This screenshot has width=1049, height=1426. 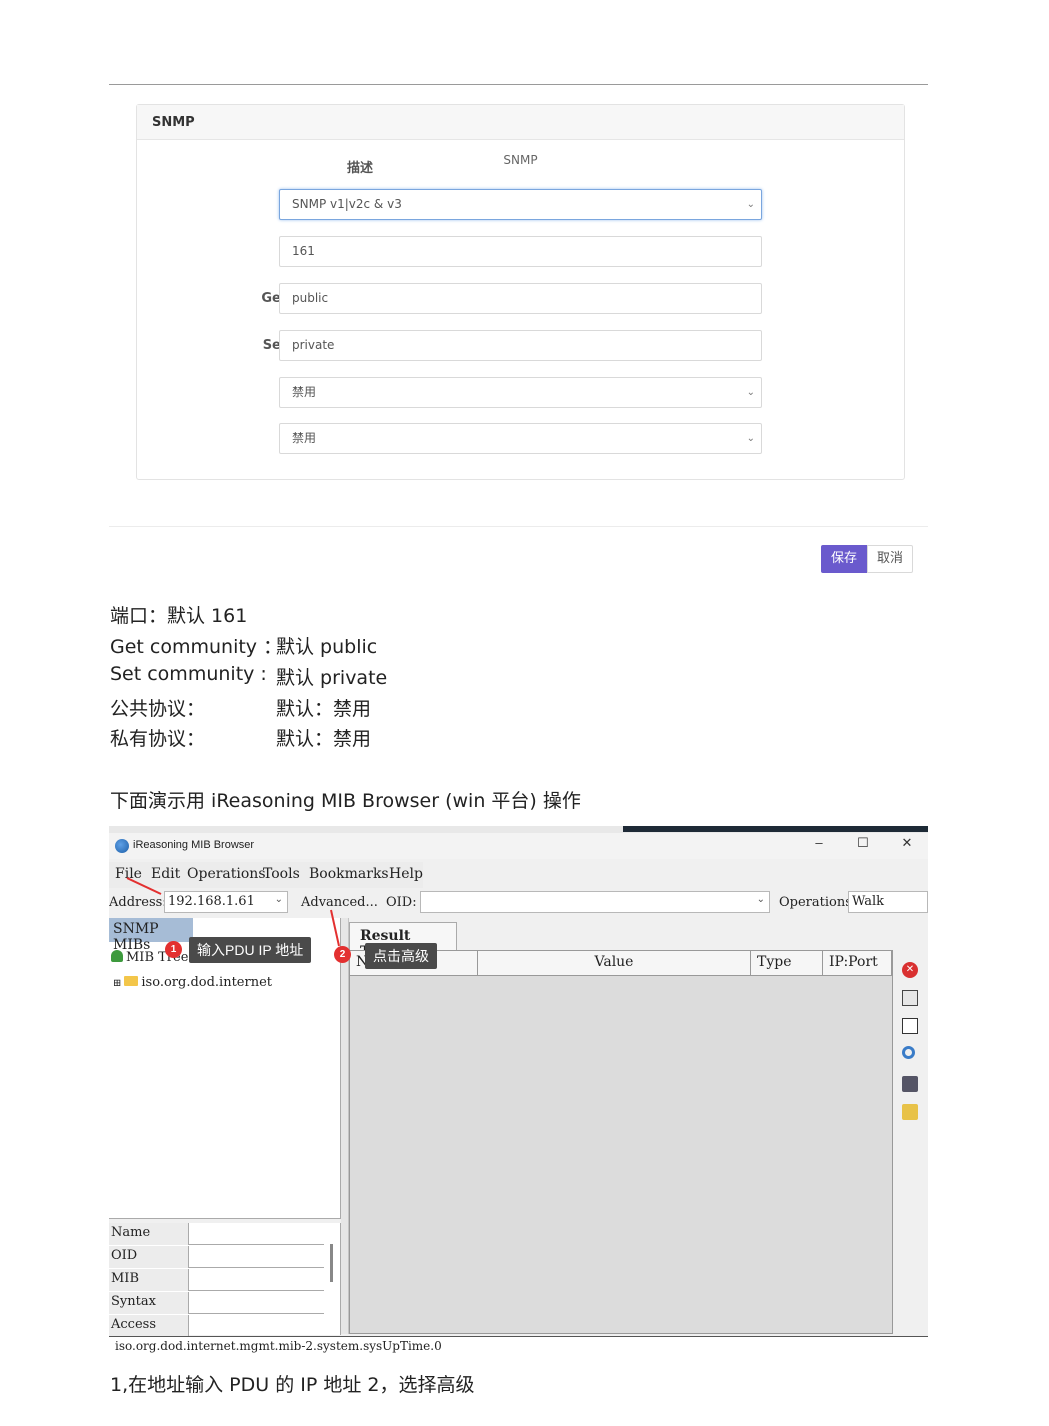 I want to click on set-community-input: private, so click(x=520, y=345).